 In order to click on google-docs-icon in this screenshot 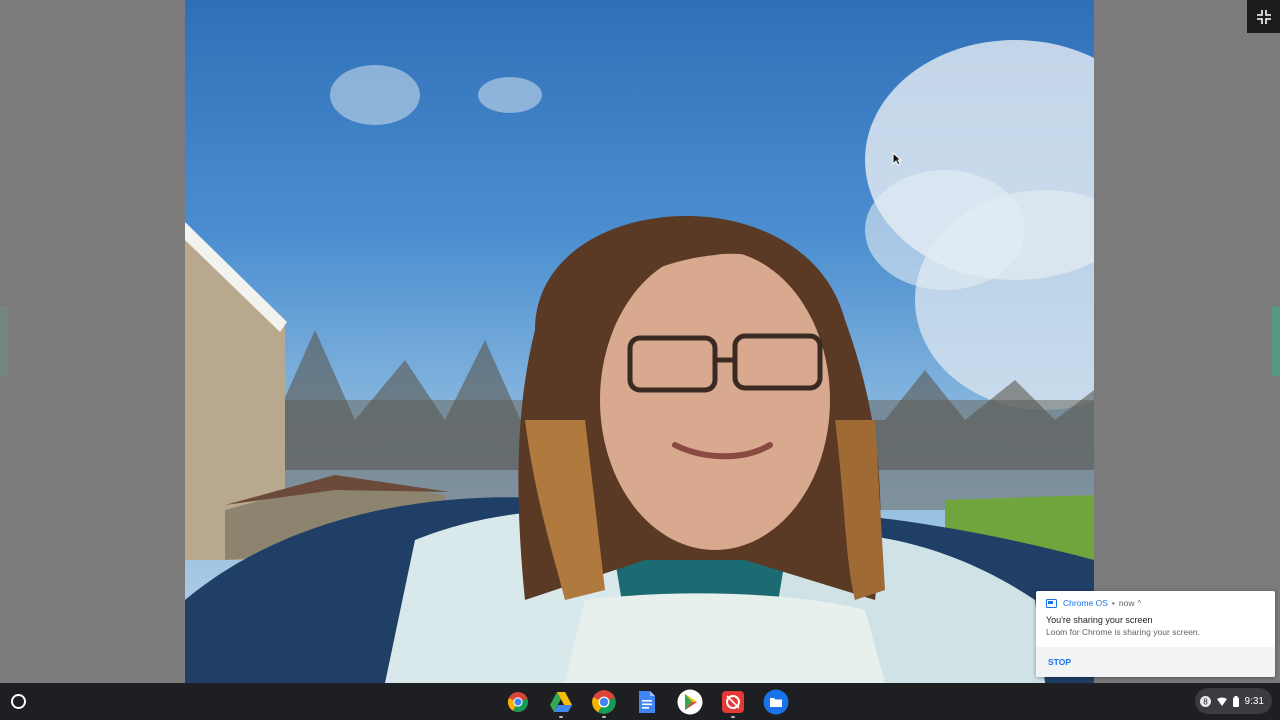, I will do `click(646, 702)`.